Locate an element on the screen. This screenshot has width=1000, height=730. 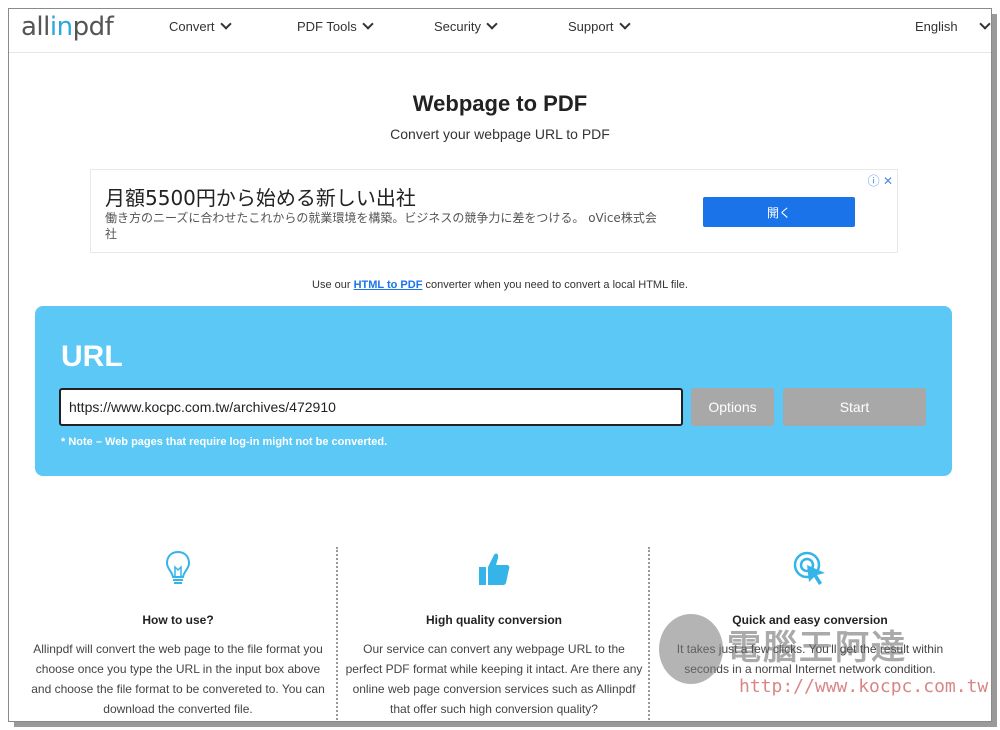
nav-label: Convert is located at coordinates (192, 26).